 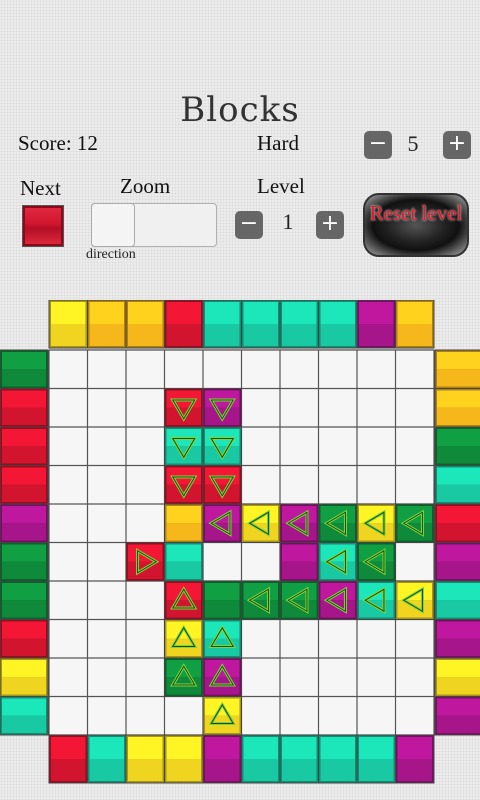 I want to click on difficulty-label: Hard, so click(x=278, y=143).